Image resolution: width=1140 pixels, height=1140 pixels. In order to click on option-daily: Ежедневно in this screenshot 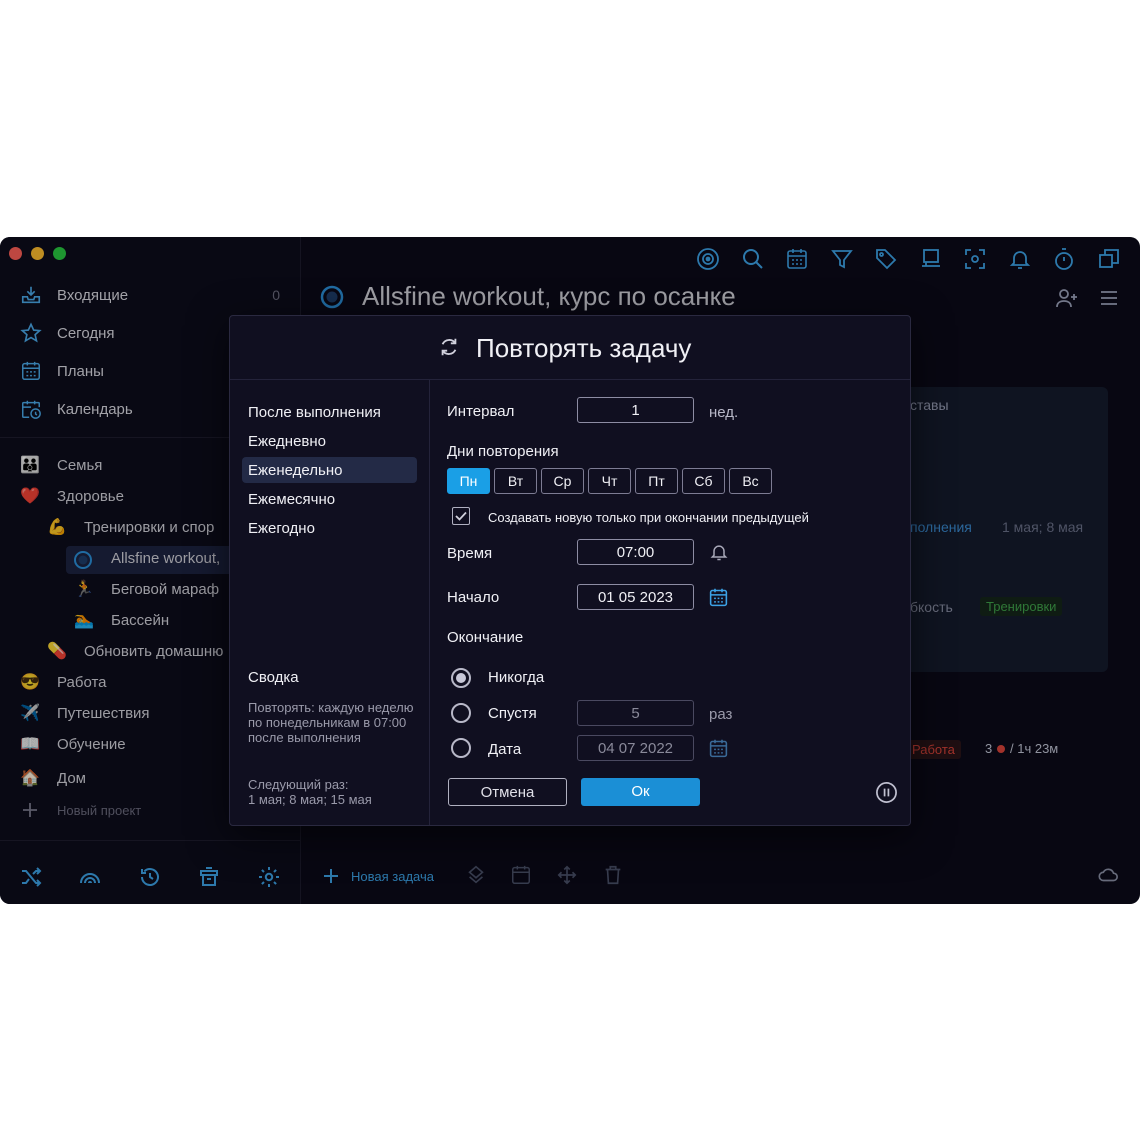, I will do `click(329, 441)`.